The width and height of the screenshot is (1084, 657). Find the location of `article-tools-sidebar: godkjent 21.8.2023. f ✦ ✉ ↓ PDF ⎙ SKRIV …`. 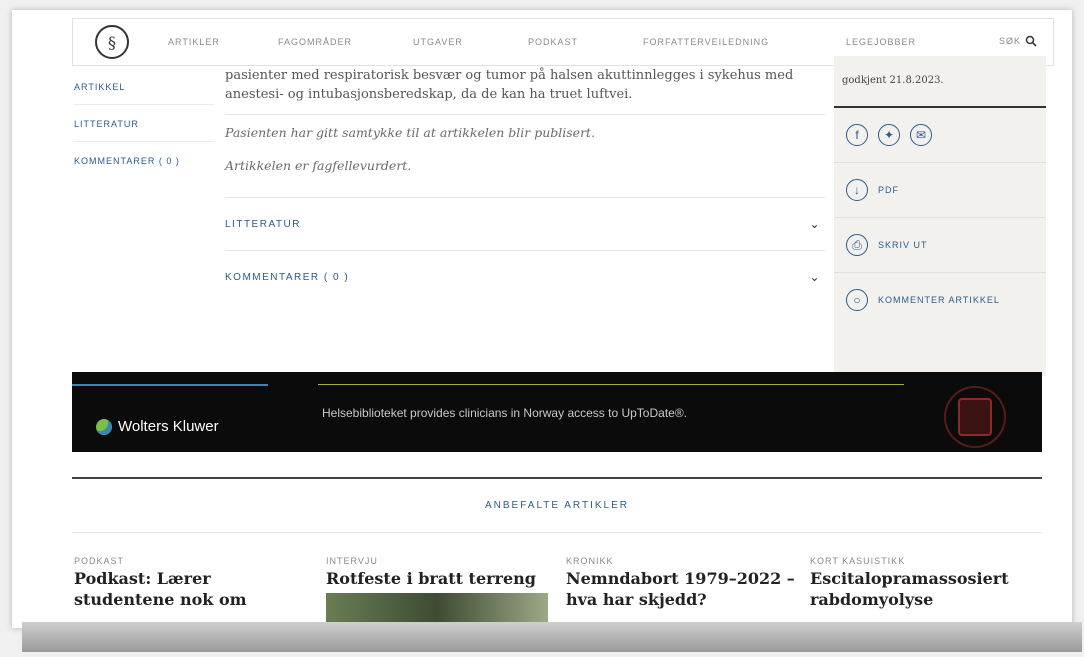

article-tools-sidebar: godkjent 21.8.2023. f ✦ ✉ ↓ PDF ⎙ SKRIV … is located at coordinates (940, 216).